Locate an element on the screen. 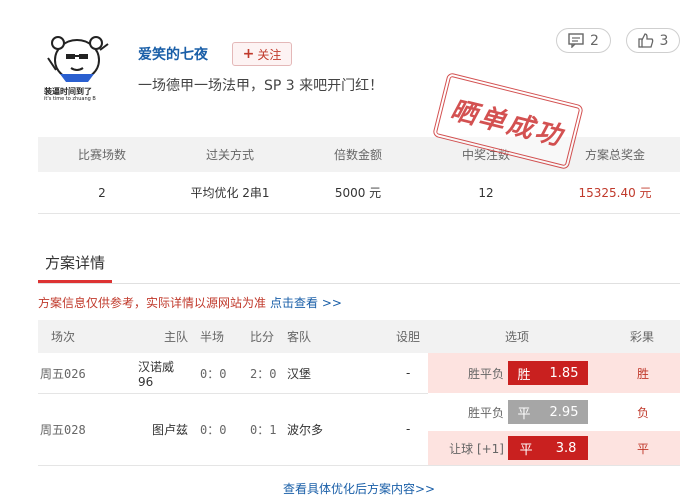 The width and height of the screenshot is (680, 499). home-team: 图卢兹 is located at coordinates (169, 429).